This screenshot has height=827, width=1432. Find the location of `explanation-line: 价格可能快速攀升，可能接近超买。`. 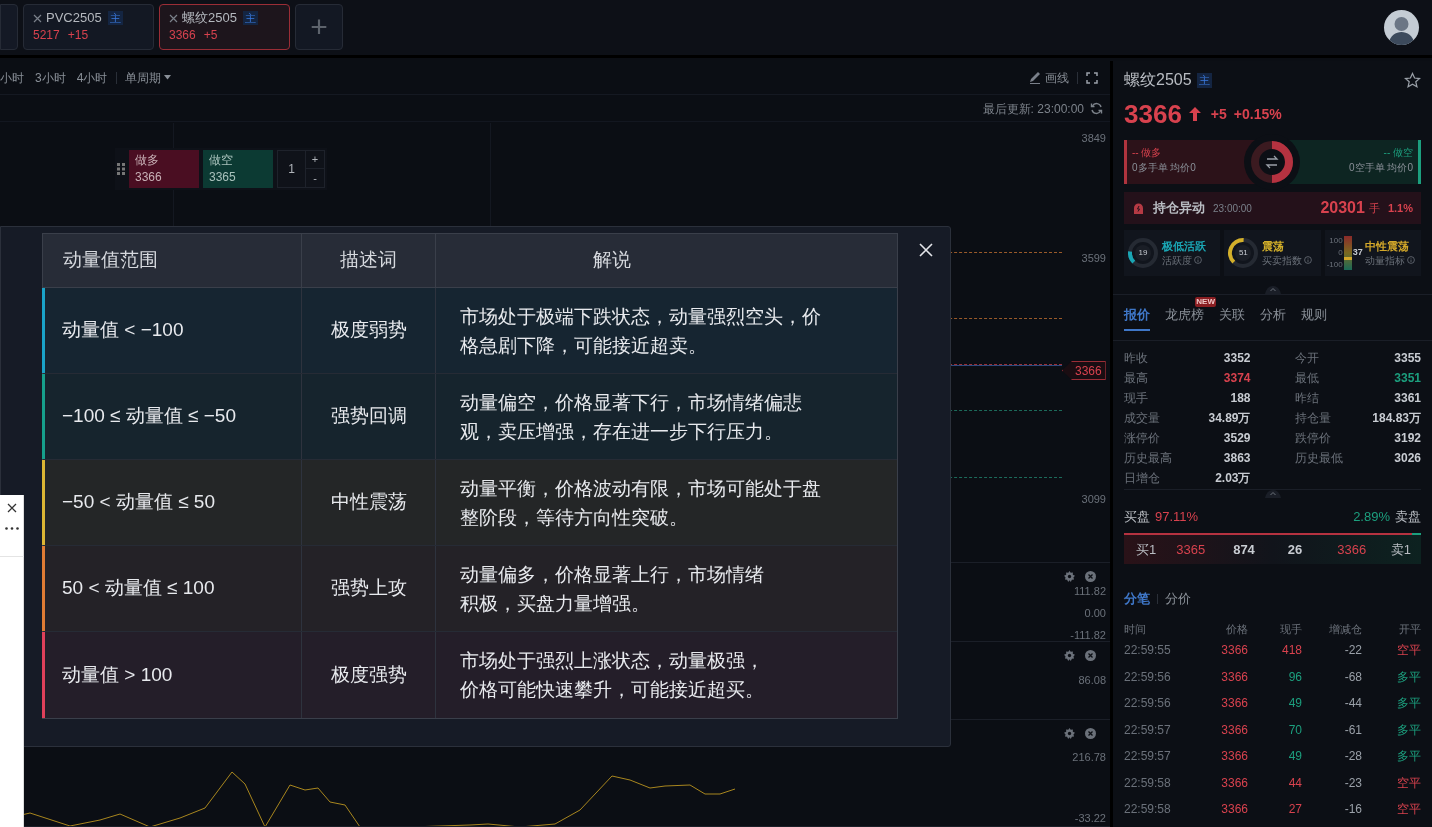

explanation-line: 价格可能快速攀升，可能接近超买。 is located at coordinates (612, 690).